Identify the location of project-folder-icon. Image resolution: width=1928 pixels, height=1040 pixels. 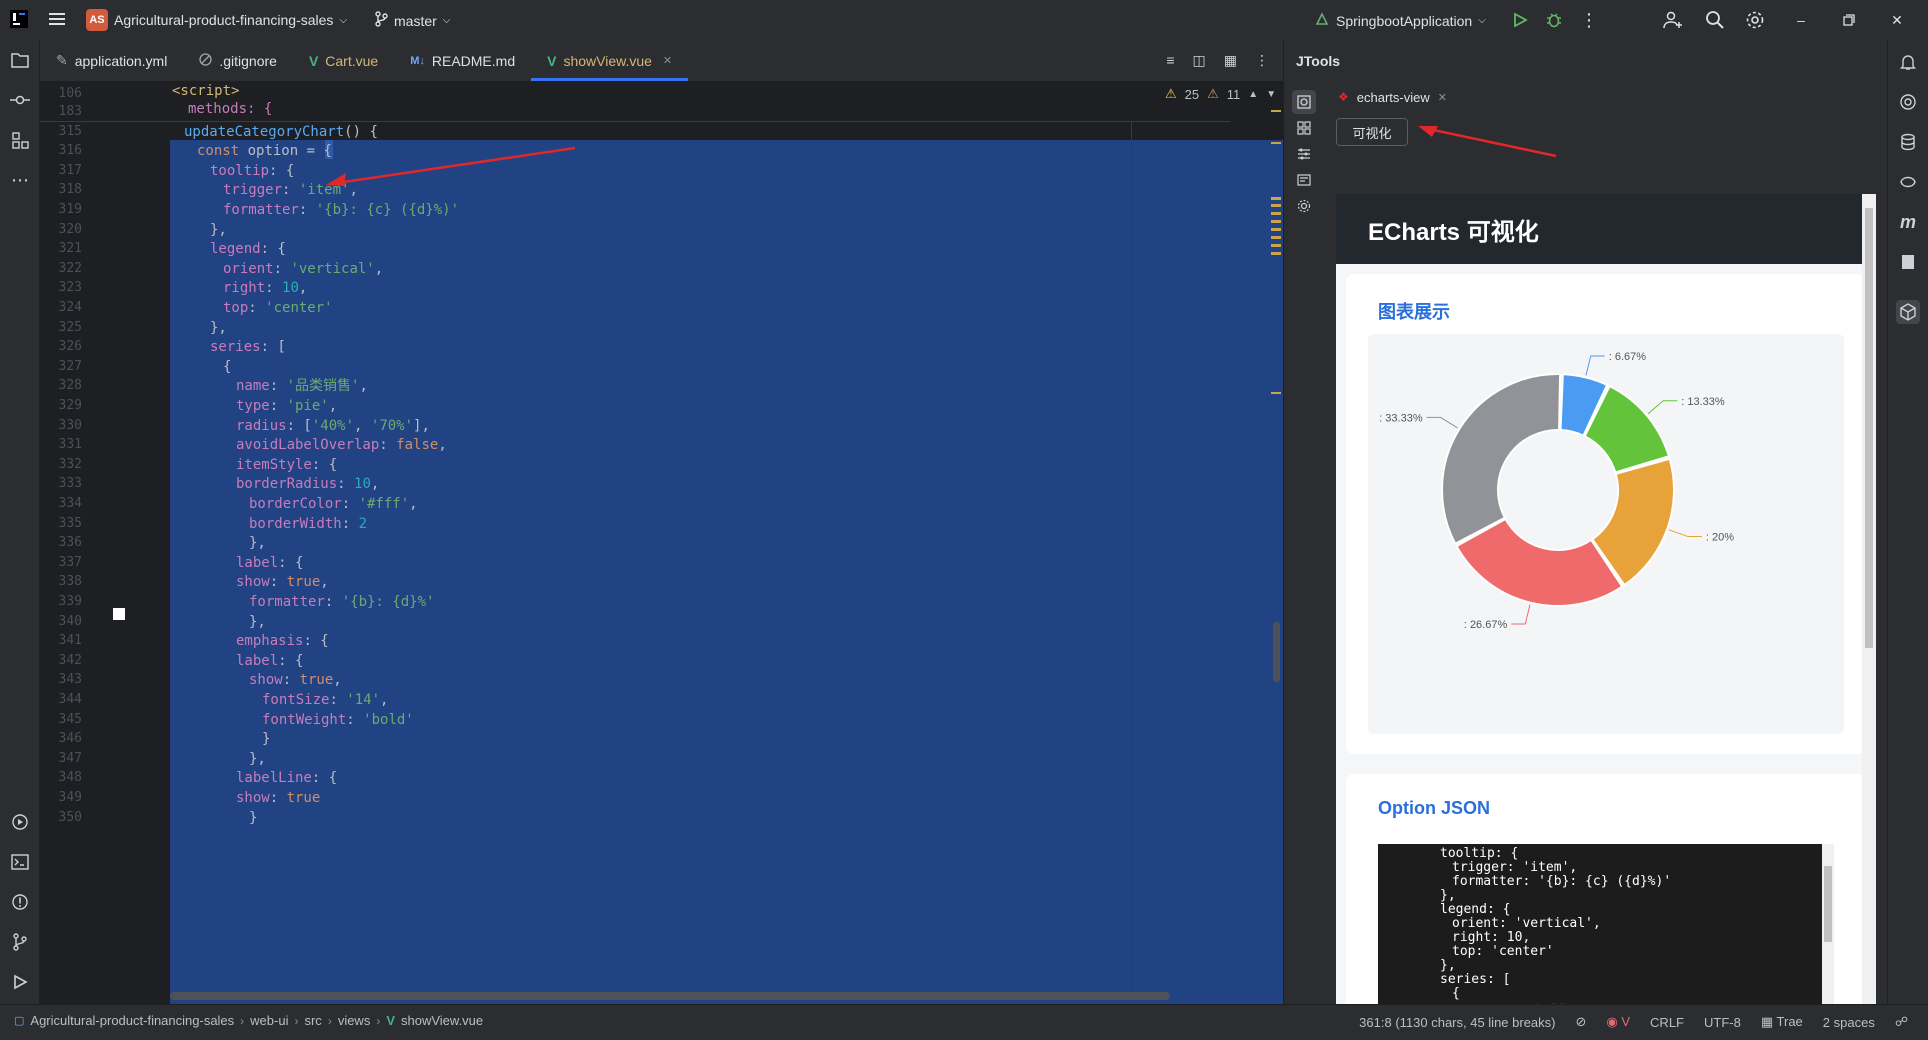
(20, 60).